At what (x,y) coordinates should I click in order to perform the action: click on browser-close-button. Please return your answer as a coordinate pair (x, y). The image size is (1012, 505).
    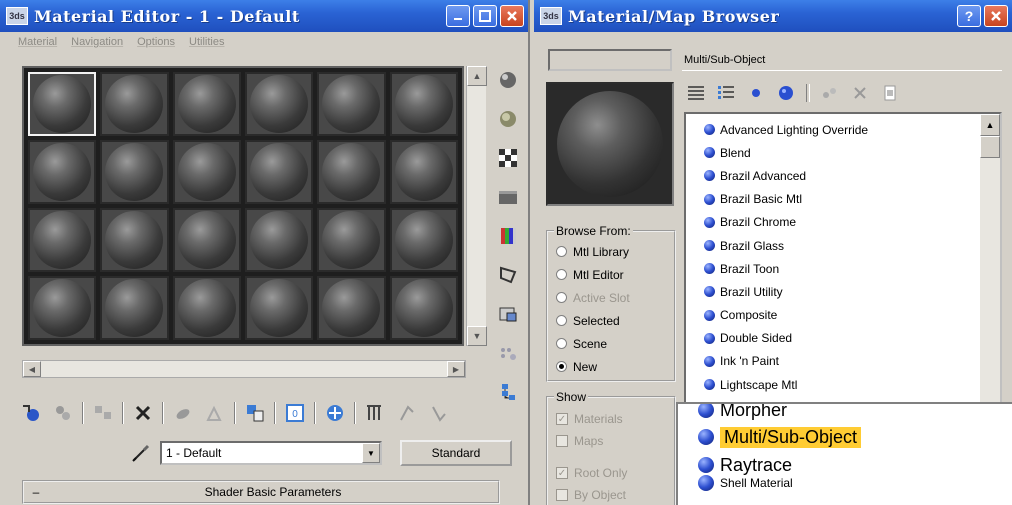
    Looking at the image, I should click on (996, 16).